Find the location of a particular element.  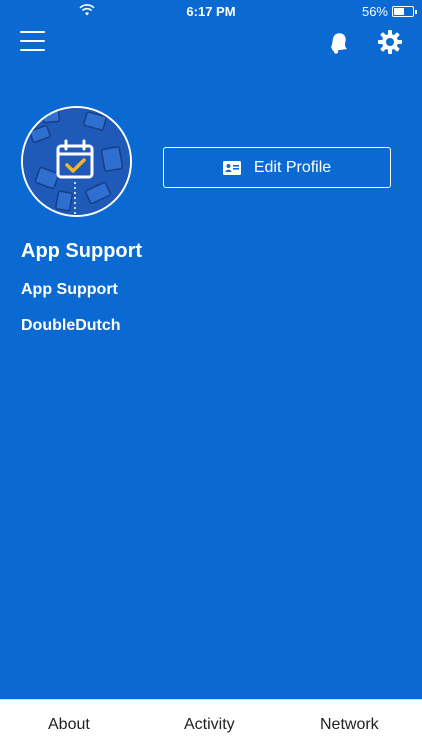

status-time: 6:17 PM is located at coordinates (211, 11).